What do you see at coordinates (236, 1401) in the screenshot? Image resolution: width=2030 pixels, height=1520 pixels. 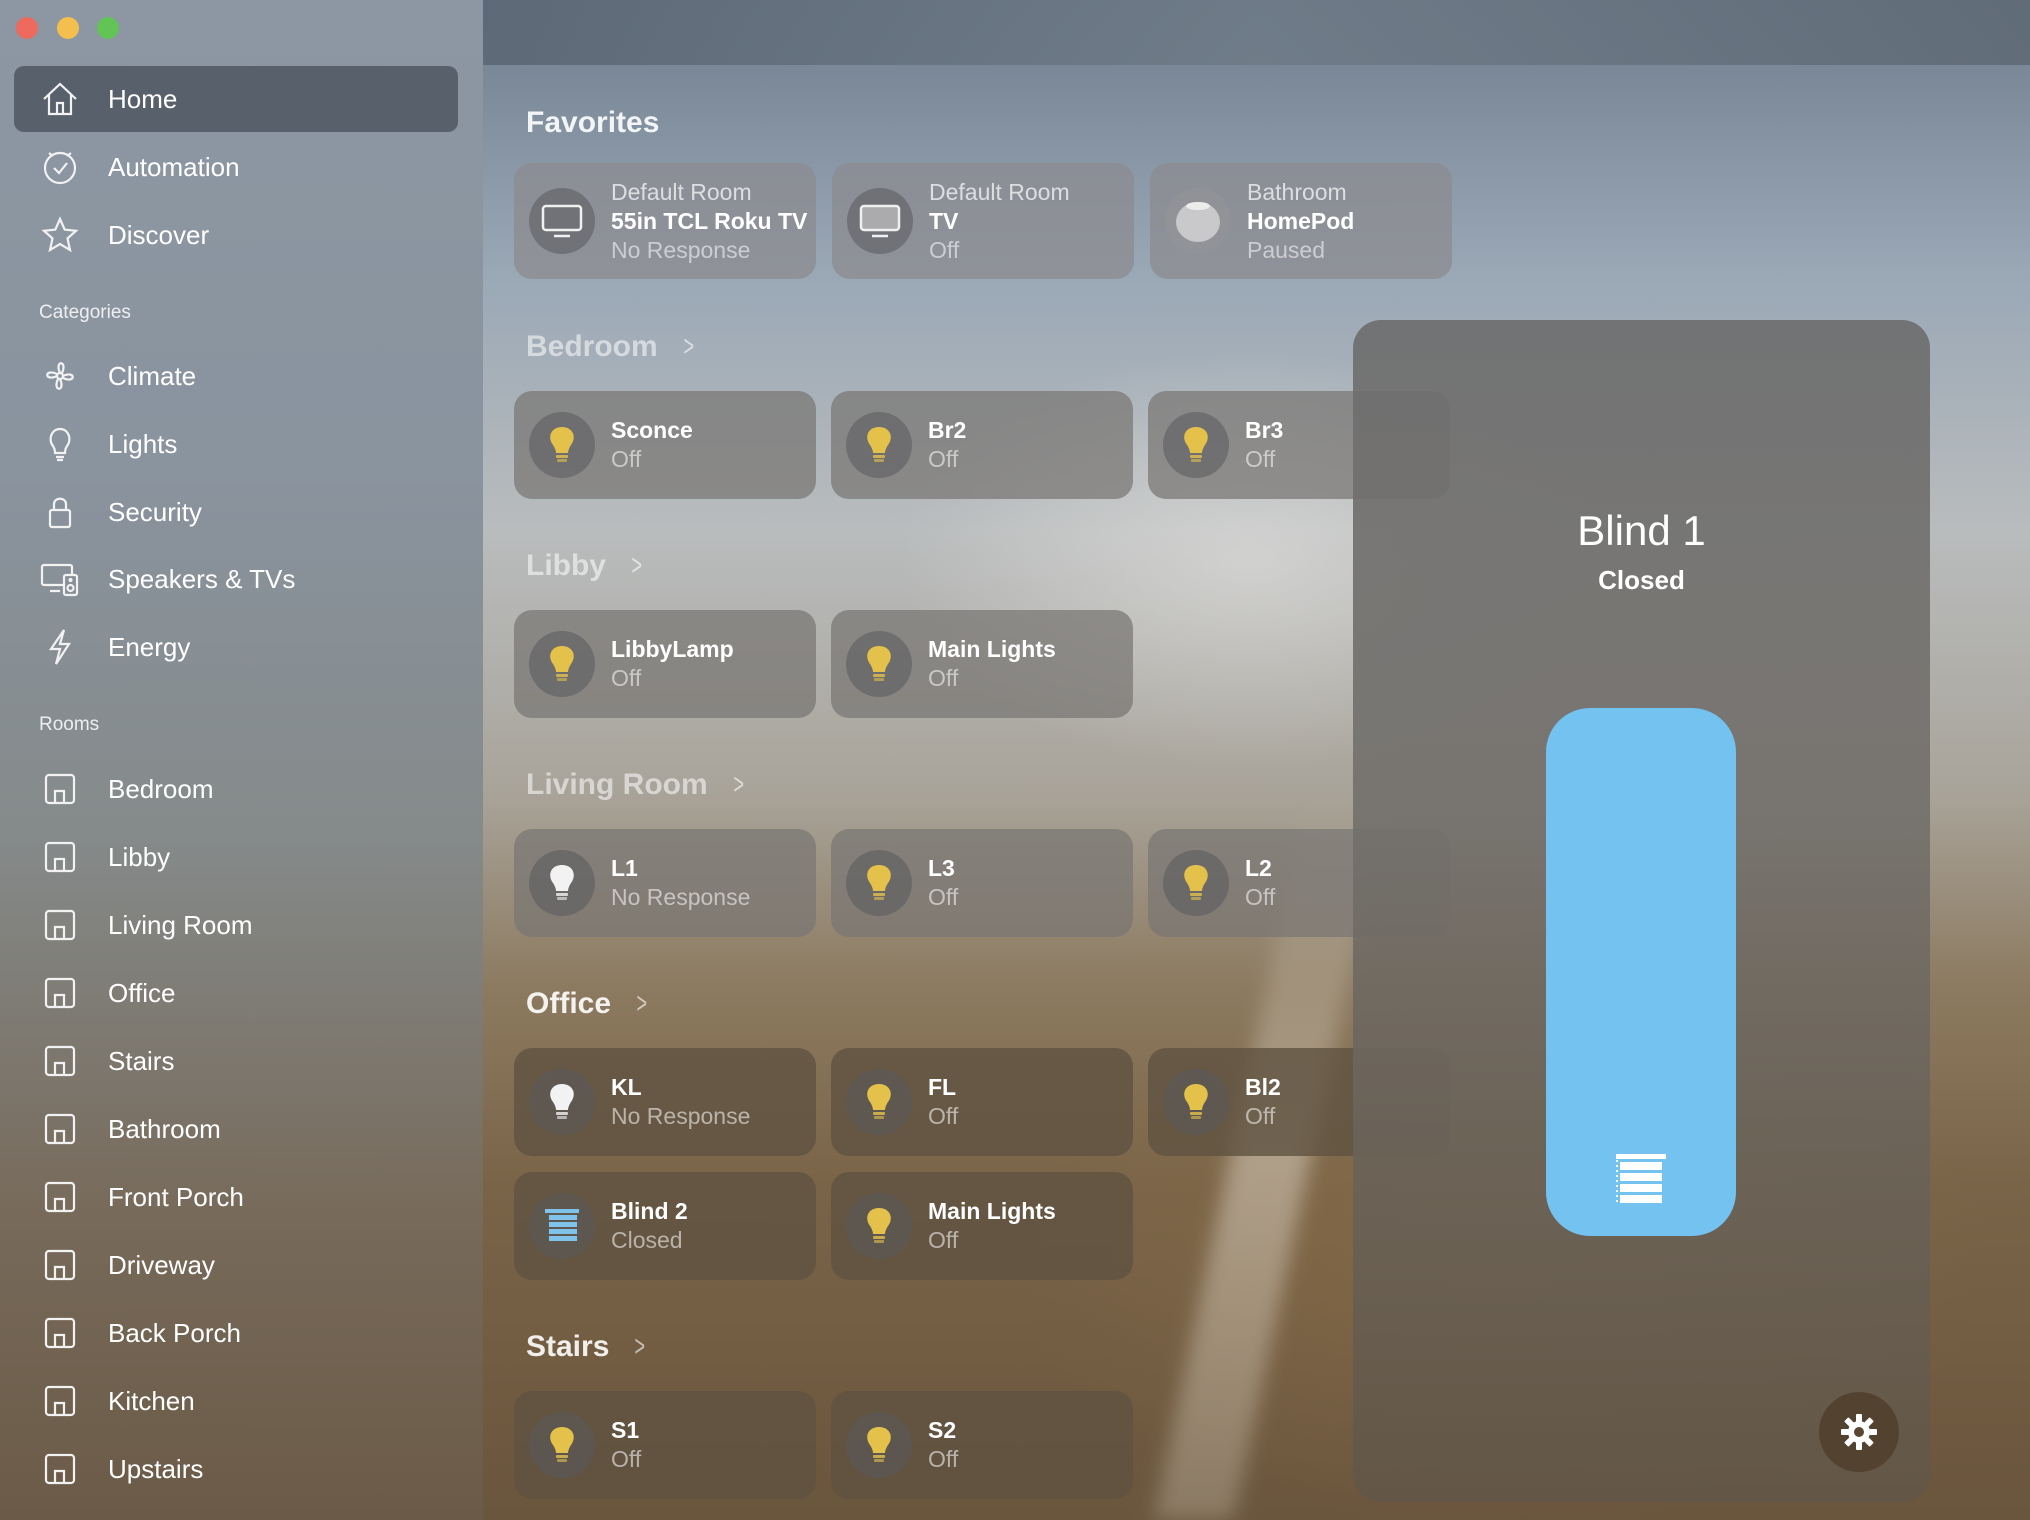 I see `sidebar-item-kitchen: Kitchen` at bounding box center [236, 1401].